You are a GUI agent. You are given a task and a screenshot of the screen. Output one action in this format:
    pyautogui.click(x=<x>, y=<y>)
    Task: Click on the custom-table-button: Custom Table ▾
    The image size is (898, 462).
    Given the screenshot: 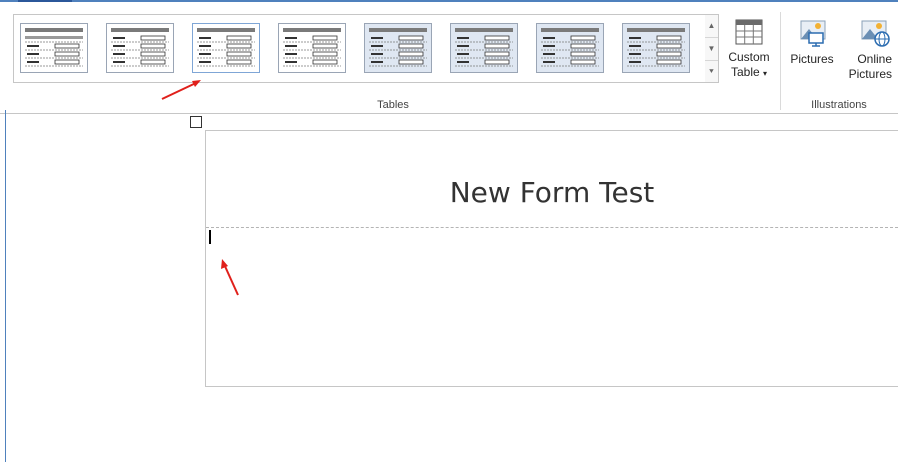 What is the action you would take?
    pyautogui.click(x=749, y=49)
    